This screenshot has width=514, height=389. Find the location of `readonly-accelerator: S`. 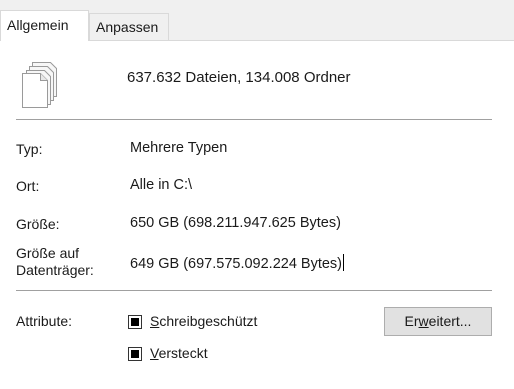

readonly-accelerator: S is located at coordinates (155, 321).